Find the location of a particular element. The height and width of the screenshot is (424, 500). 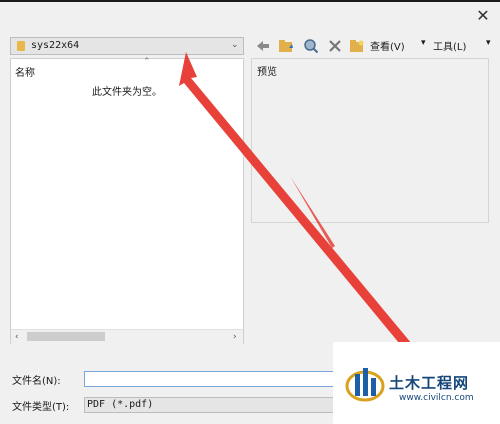

civil-logo-icon is located at coordinates (365, 385).